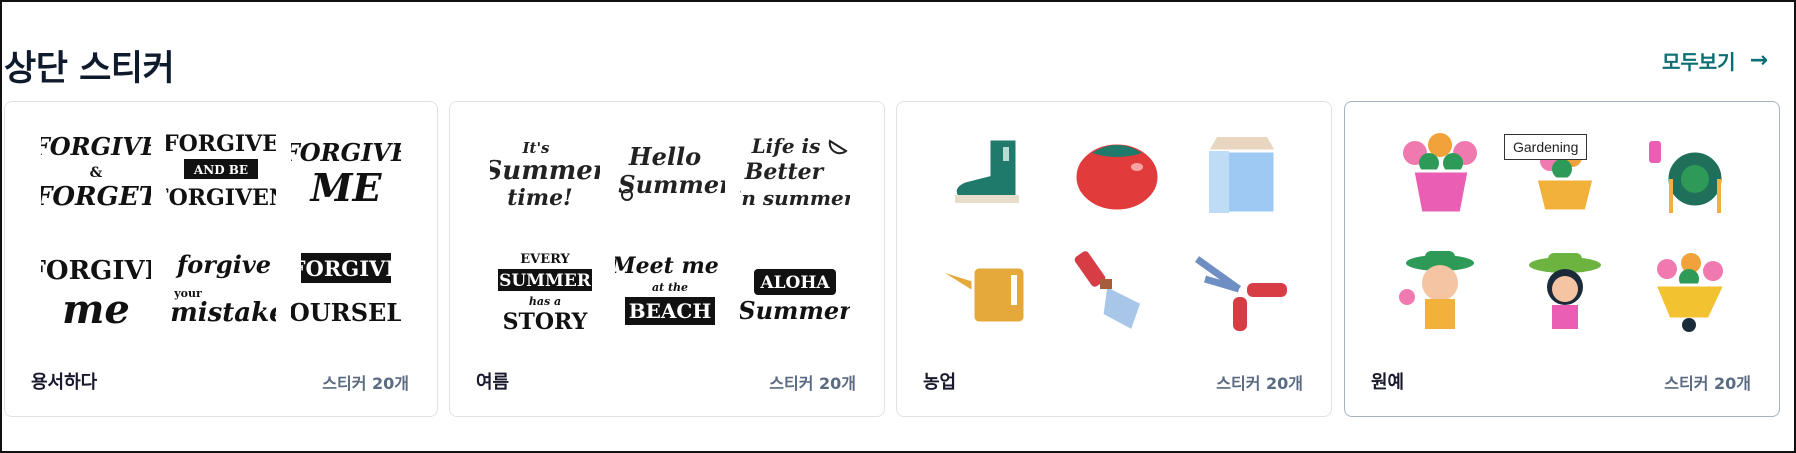  What do you see at coordinates (1117, 172) in the screenshot?
I see `tomato-icon` at bounding box center [1117, 172].